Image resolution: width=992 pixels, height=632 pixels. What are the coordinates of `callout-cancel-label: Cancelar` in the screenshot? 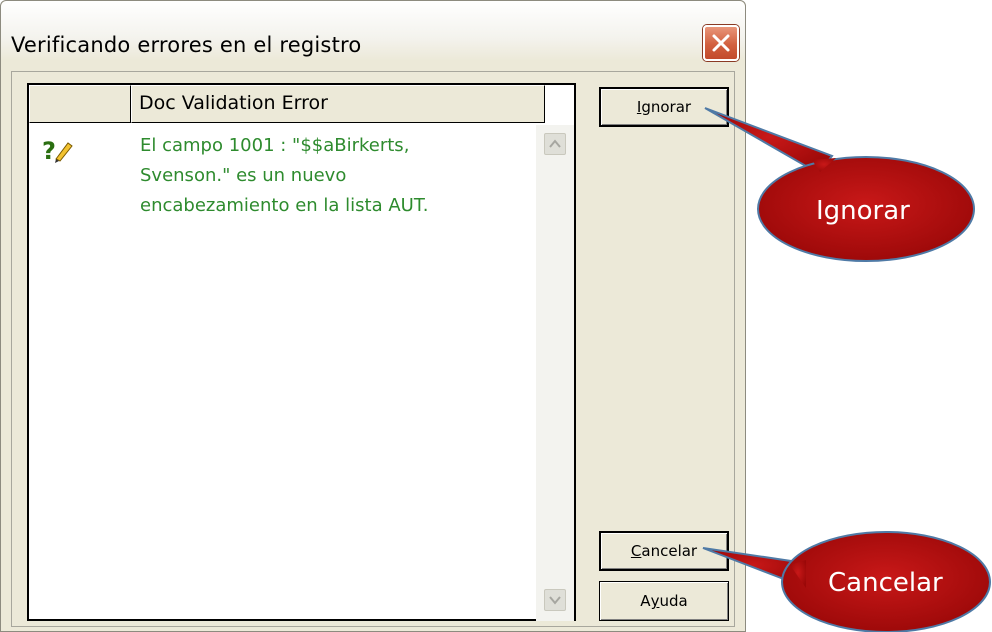 It's located at (885, 583).